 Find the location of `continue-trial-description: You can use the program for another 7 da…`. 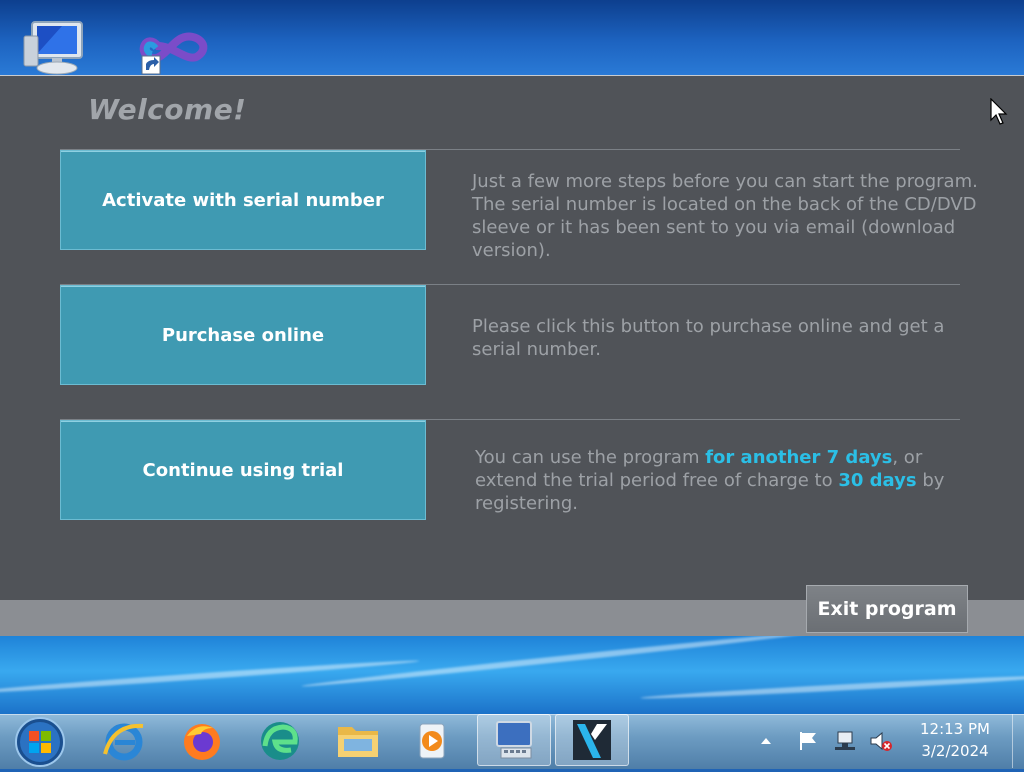

continue-trial-description: You can use the program for another 7 da… is located at coordinates (725, 480).